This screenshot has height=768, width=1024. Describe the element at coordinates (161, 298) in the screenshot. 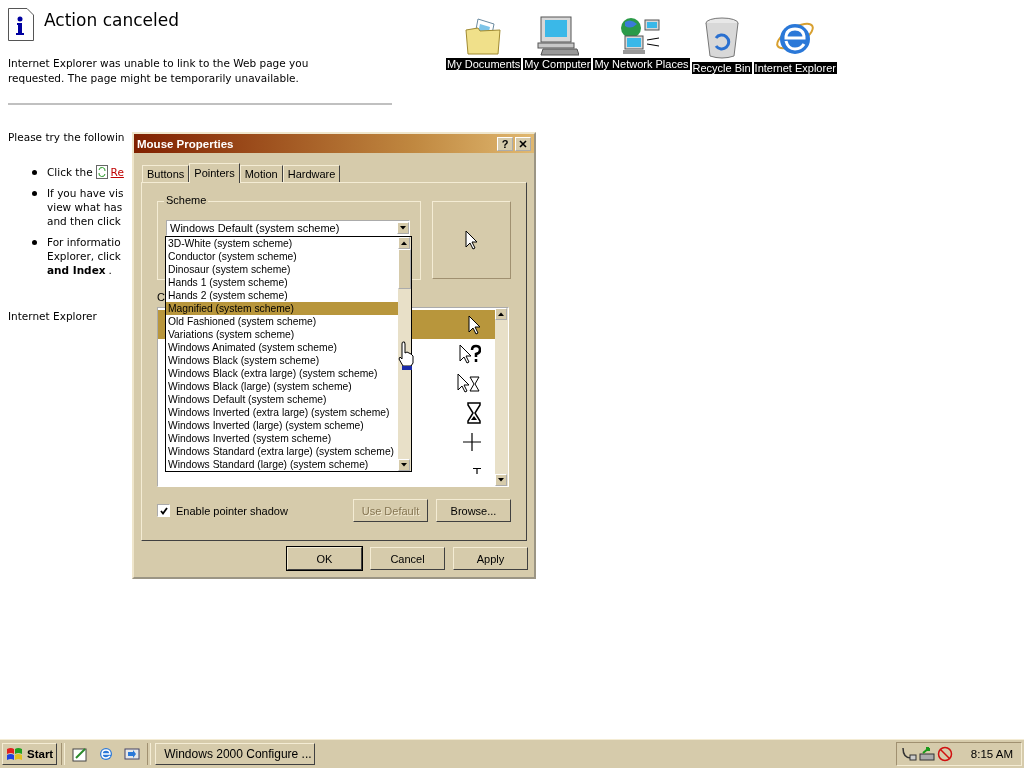

I see `customize-label: C` at that location.